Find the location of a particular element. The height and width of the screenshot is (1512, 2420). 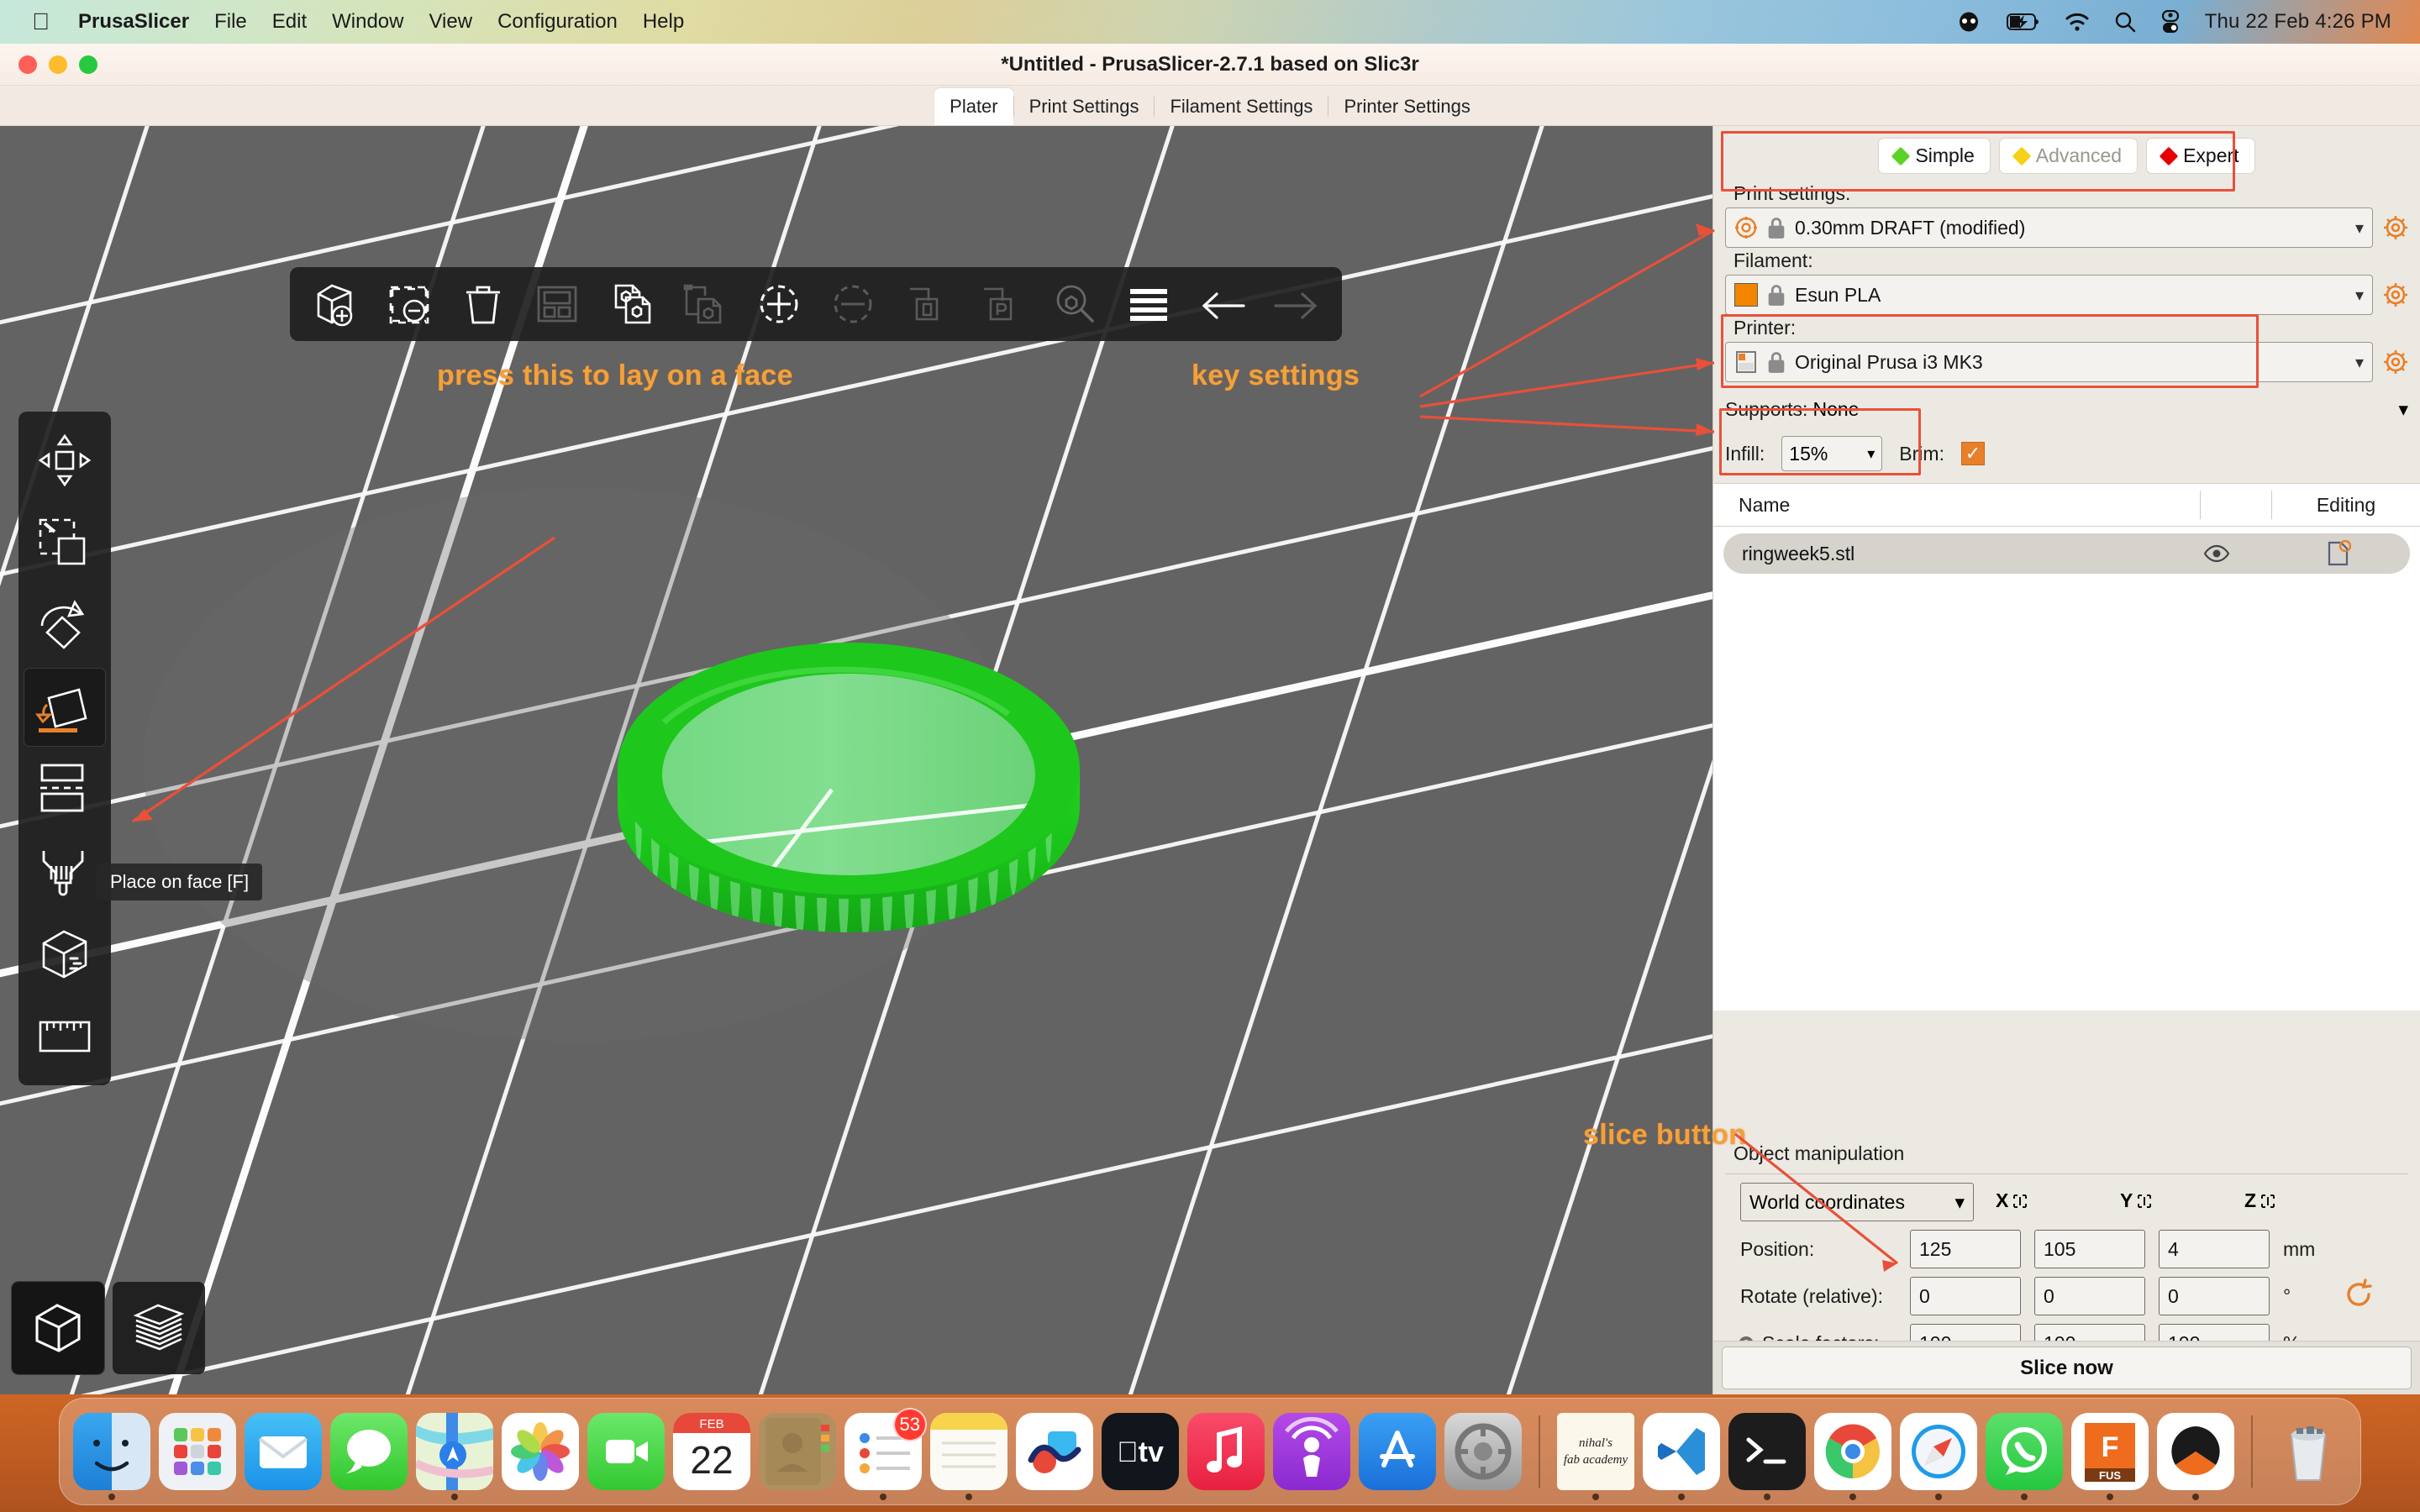

menu-item-view: View is located at coordinates (450, 22).